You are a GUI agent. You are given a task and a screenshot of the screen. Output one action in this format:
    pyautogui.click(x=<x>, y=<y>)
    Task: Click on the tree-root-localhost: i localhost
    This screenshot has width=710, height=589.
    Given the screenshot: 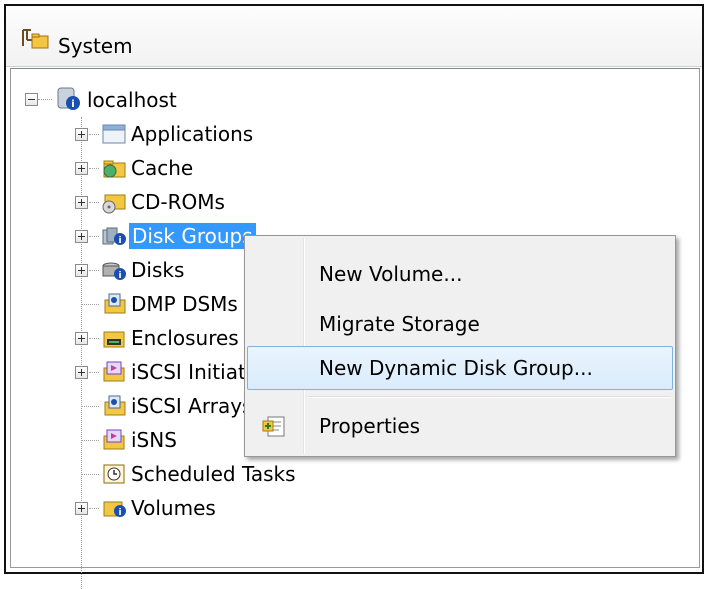 What is the action you would take?
    pyautogui.click(x=161, y=101)
    